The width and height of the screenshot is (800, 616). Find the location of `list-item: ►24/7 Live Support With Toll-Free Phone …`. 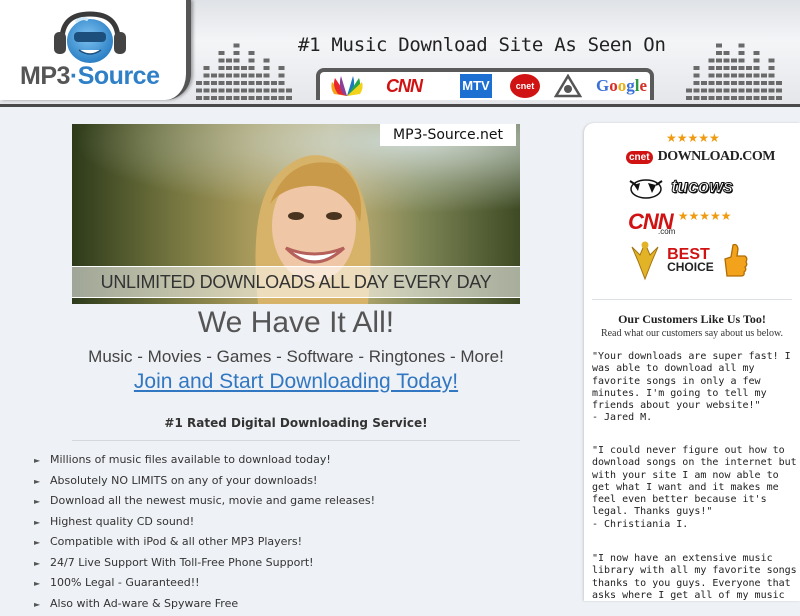

list-item: ►24/7 Live Support With Toll-Free Phone … is located at coordinates (204, 565).